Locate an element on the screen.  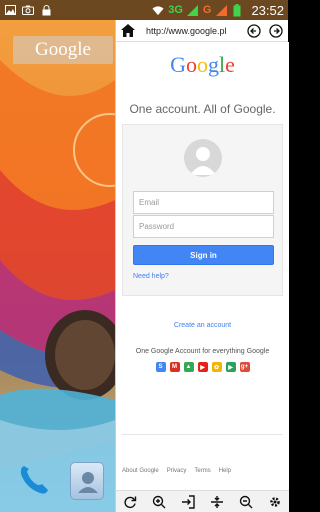
google-plus-icon: S is located at coordinates (160, 367).